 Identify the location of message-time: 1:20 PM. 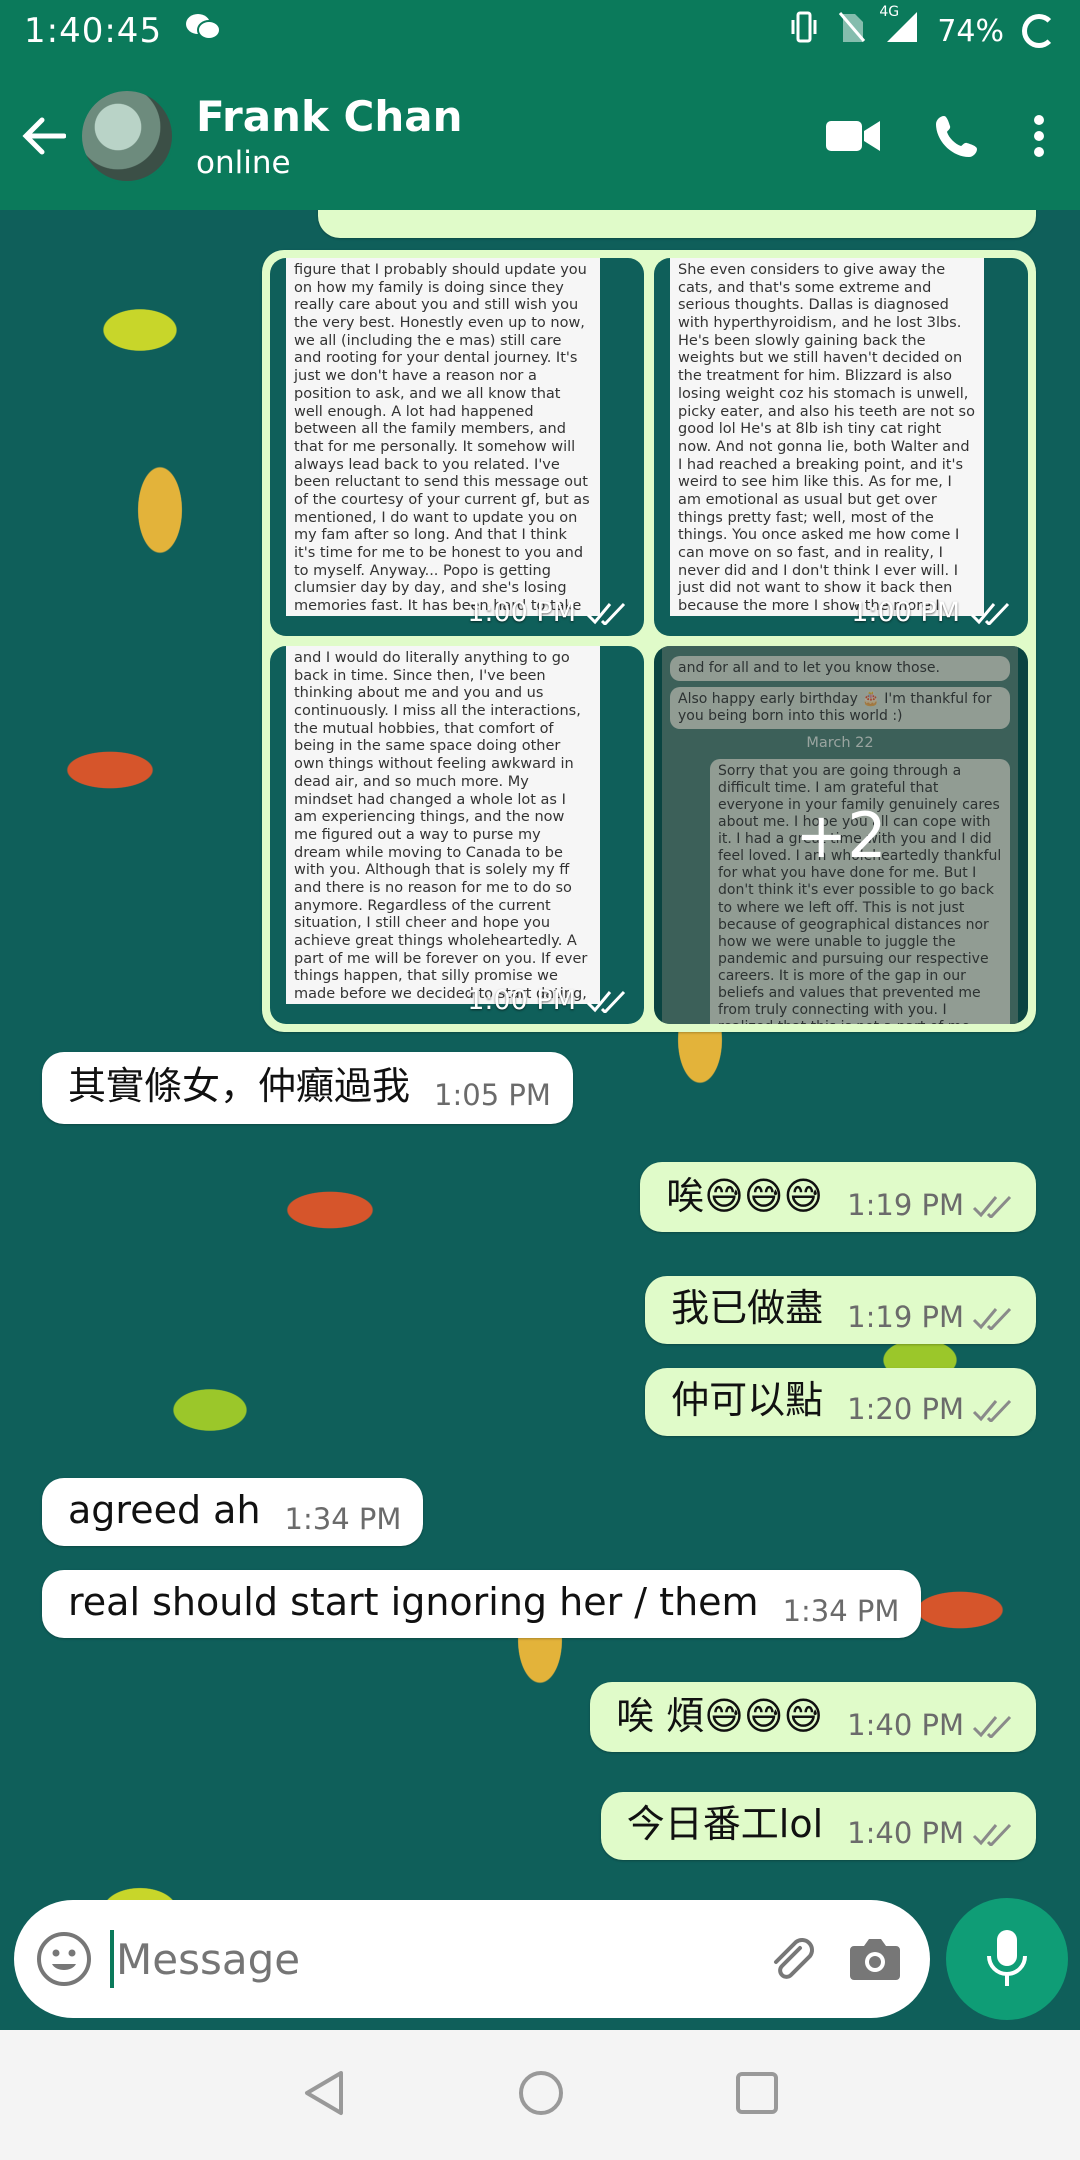
(905, 1408).